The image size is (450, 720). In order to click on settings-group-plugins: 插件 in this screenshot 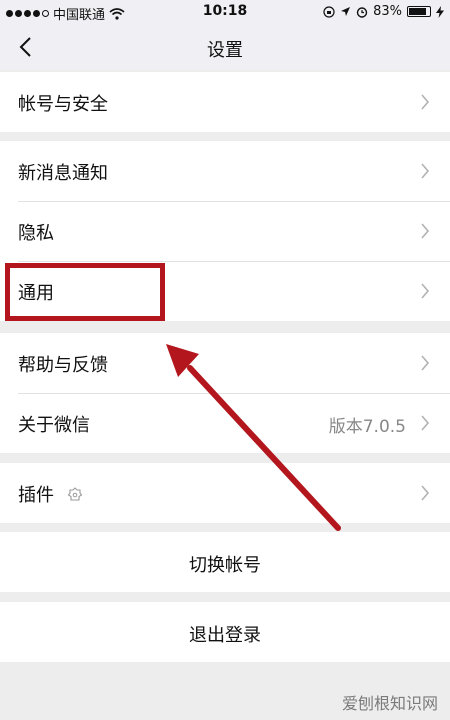, I will do `click(225, 493)`.